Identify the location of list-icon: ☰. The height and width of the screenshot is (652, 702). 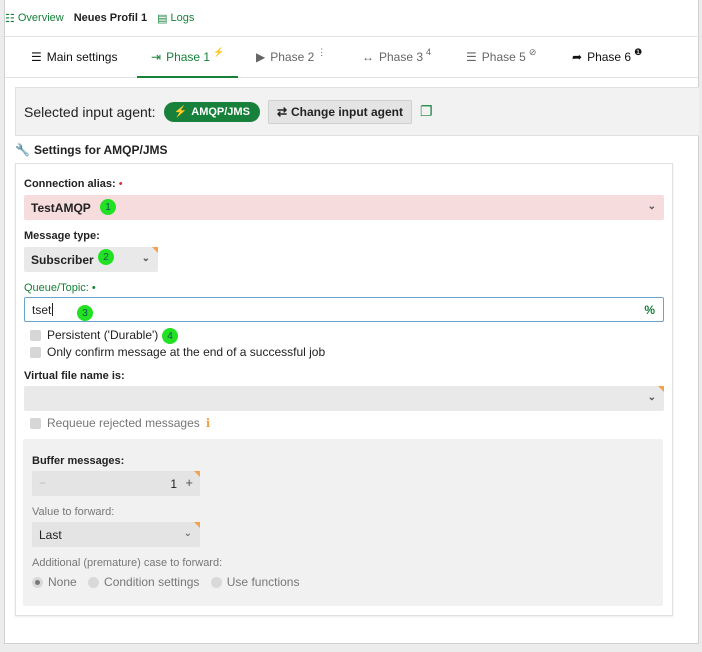
(36, 57).